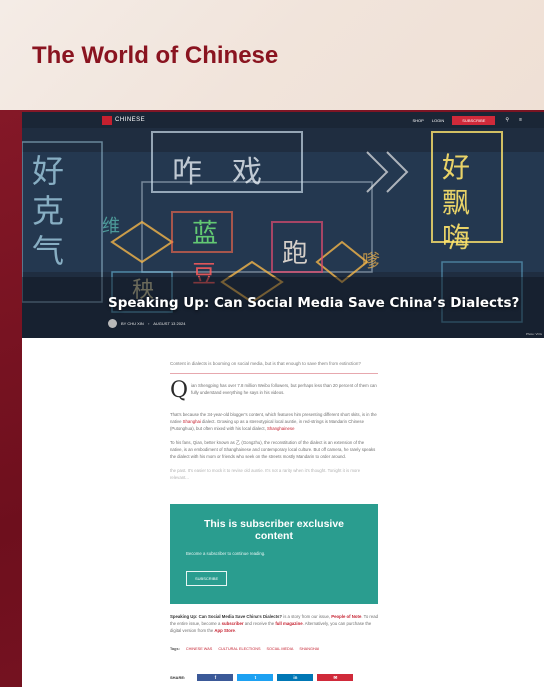 This screenshot has width=544, height=687. What do you see at coordinates (112, 323) in the screenshot?
I see `author-avatar` at bounding box center [112, 323].